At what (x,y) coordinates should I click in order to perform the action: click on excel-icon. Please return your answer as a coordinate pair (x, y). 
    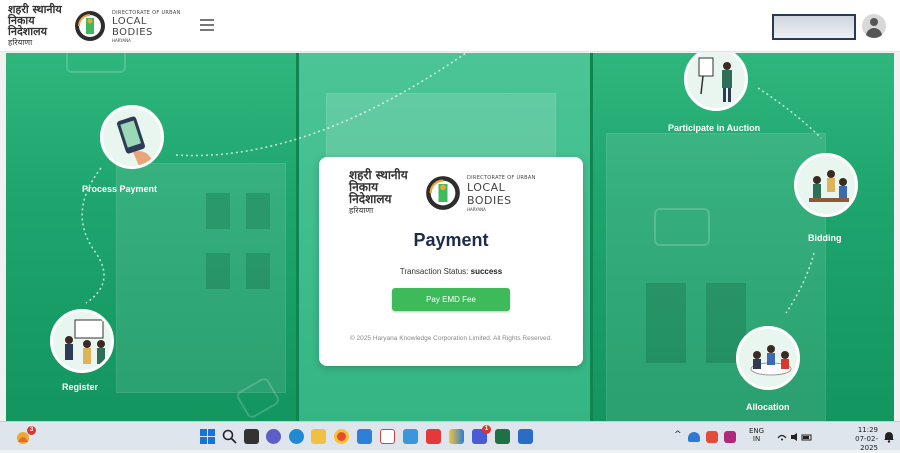
    Looking at the image, I should click on (502, 436).